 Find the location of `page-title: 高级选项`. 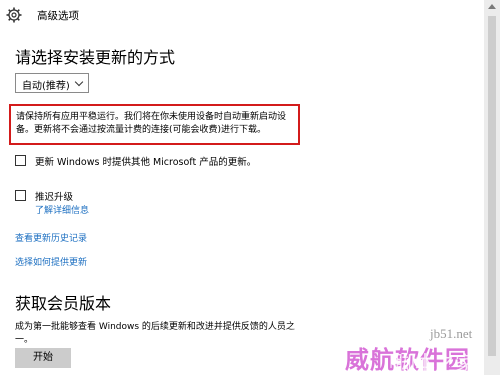

page-title: 高级选项 is located at coordinates (58, 16).